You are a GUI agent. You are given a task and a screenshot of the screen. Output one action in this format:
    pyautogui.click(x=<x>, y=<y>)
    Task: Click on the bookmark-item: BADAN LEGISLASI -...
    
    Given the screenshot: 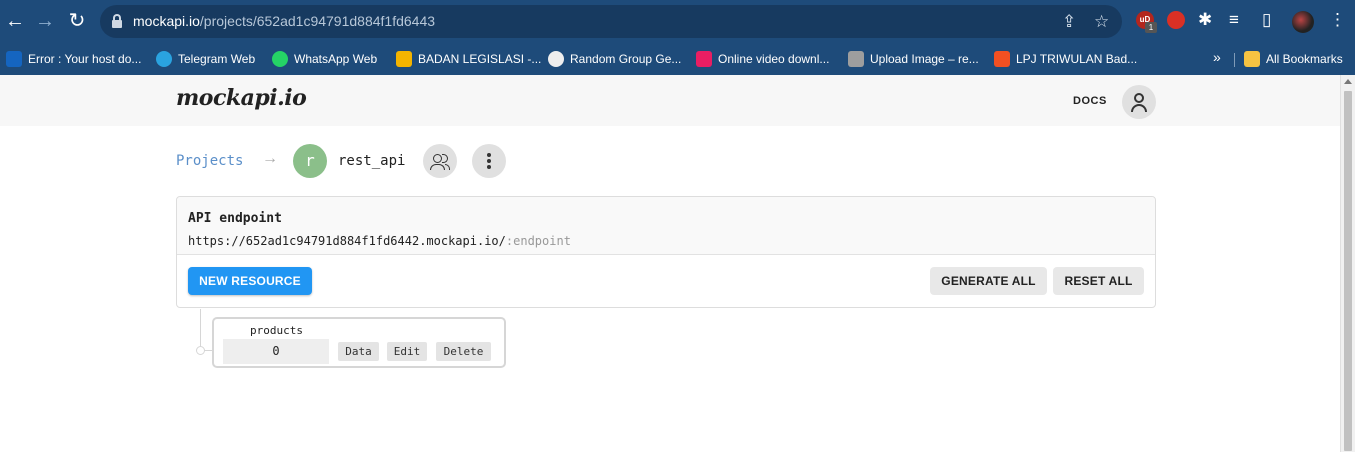 What is the action you would take?
    pyautogui.click(x=468, y=59)
    